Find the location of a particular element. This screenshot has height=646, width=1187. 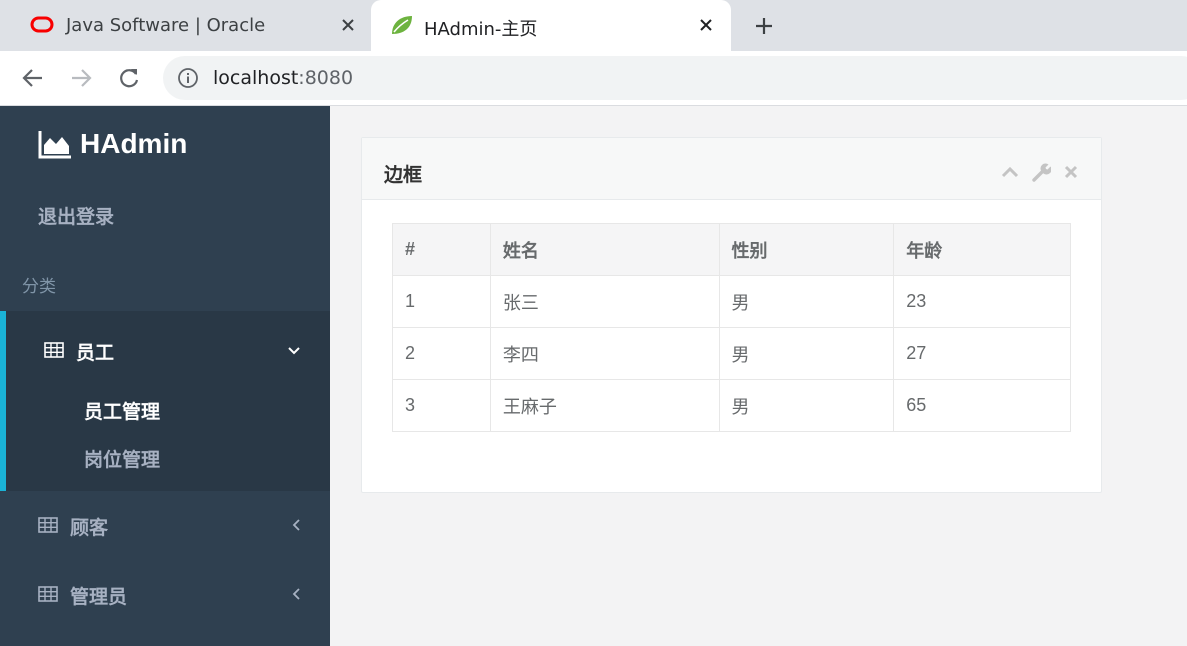

tab-title: Java Software | Oracle is located at coordinates (166, 25).